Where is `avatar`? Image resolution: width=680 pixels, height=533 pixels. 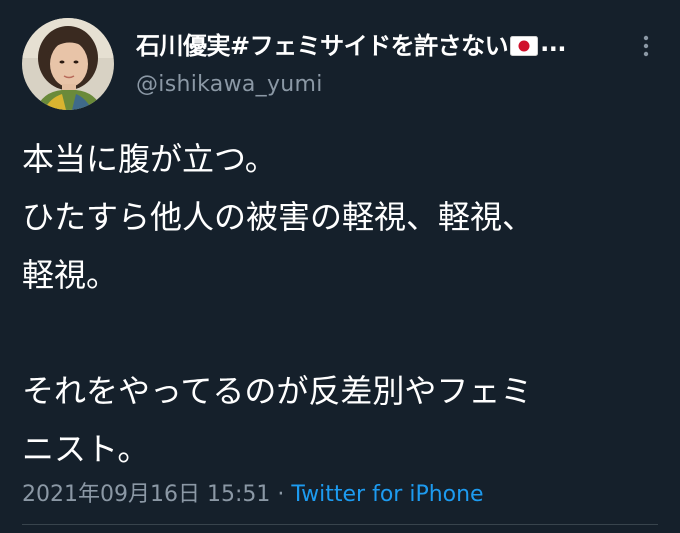 avatar is located at coordinates (68, 64).